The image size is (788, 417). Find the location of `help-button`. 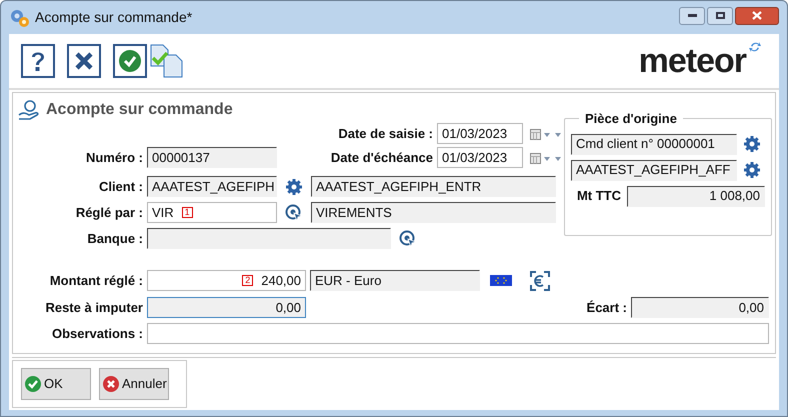

help-button is located at coordinates (38, 61).